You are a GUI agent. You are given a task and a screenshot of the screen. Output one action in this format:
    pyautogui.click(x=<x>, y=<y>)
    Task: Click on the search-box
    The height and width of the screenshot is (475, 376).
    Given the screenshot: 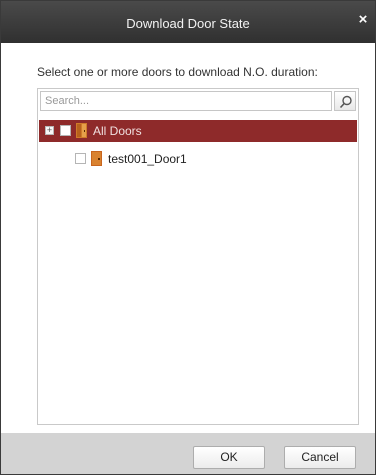 What is the action you would take?
    pyautogui.click(x=186, y=101)
    